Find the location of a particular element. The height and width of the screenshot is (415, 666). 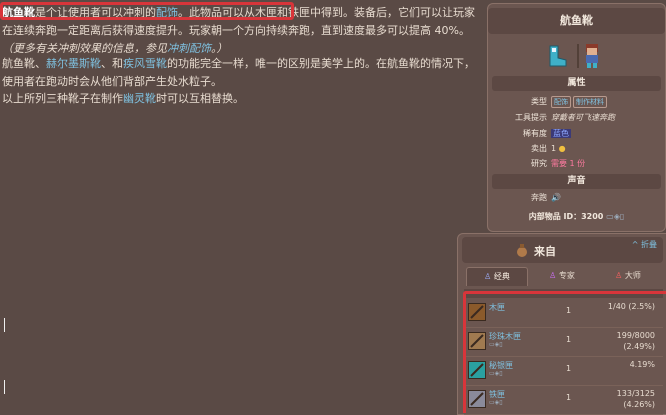

label-item-id: 内部物品 ID： is located at coordinates (555, 216).